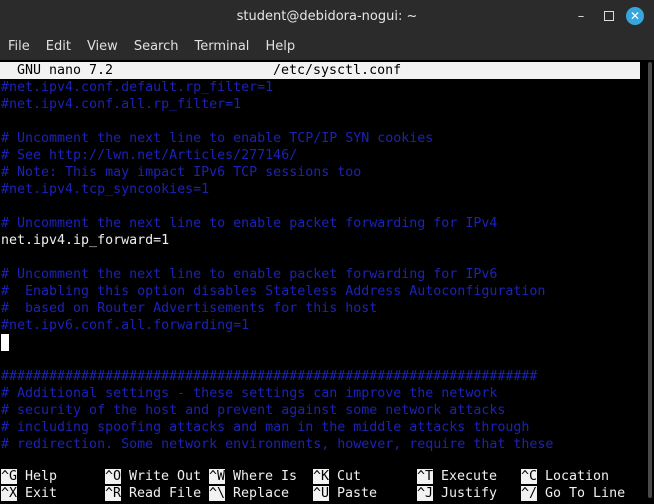 This screenshot has height=504, width=654. Describe the element at coordinates (65, 70) in the screenshot. I see `nano-version: GNU nano 7.2` at that location.